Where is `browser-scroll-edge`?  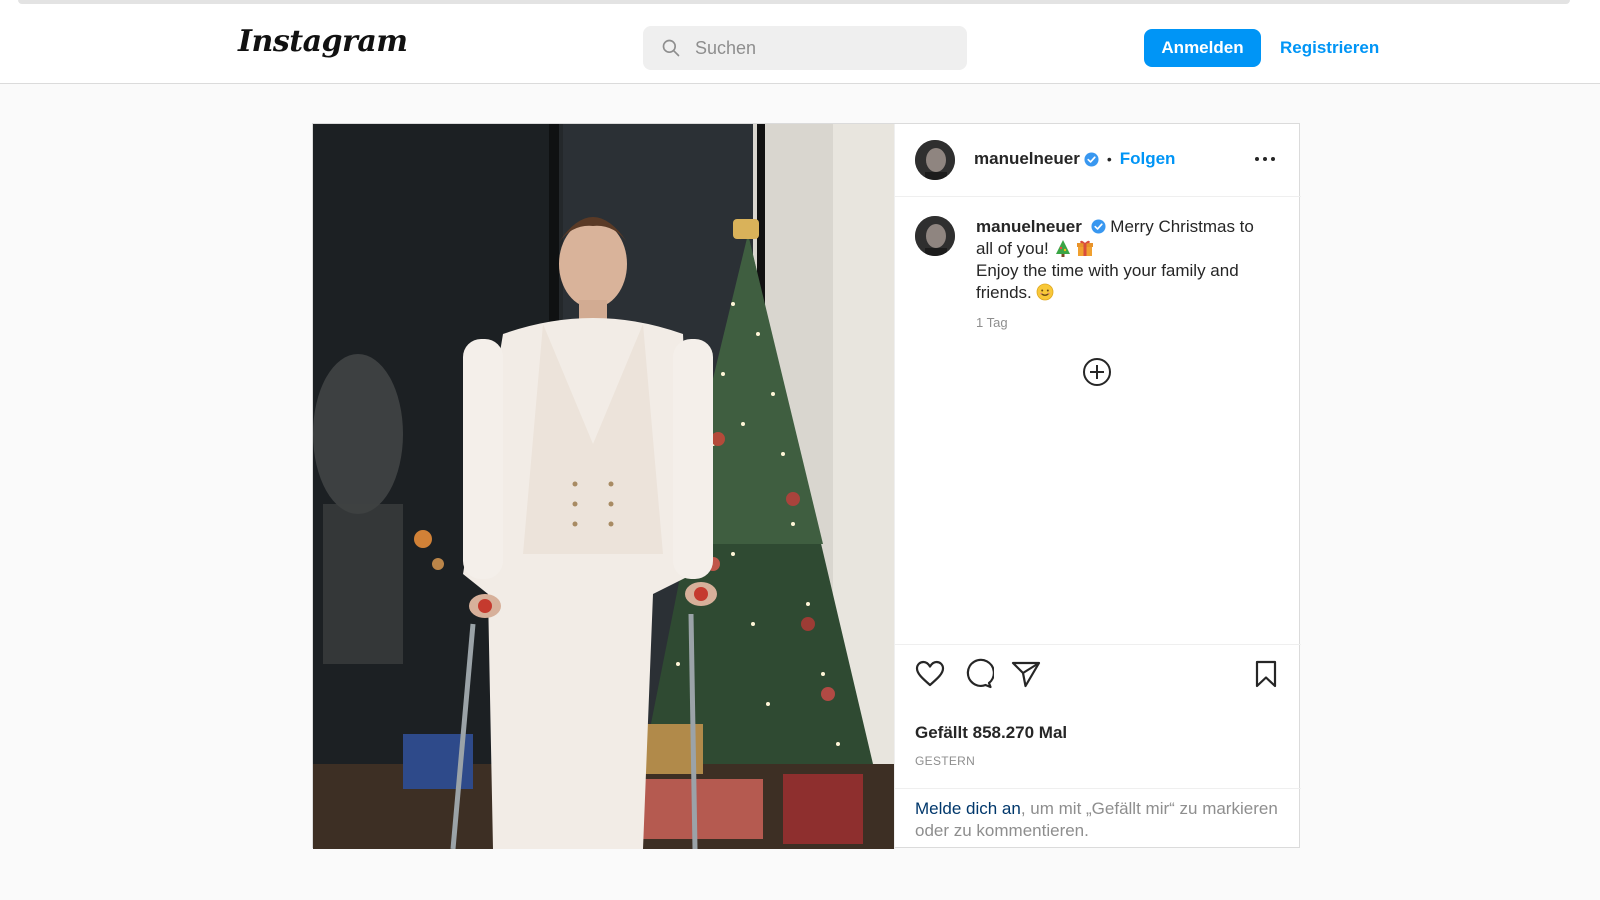 browser-scroll-edge is located at coordinates (794, 2).